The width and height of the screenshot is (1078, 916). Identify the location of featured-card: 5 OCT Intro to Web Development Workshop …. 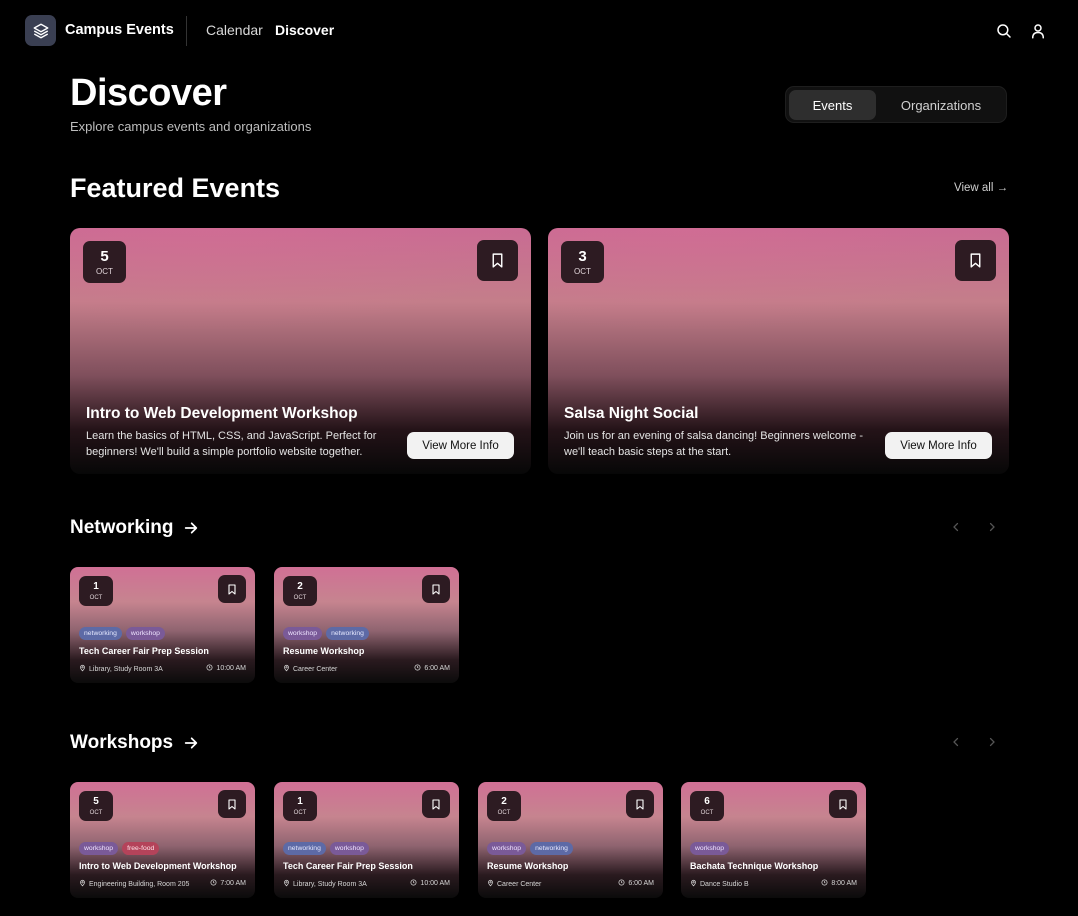
(300, 351).